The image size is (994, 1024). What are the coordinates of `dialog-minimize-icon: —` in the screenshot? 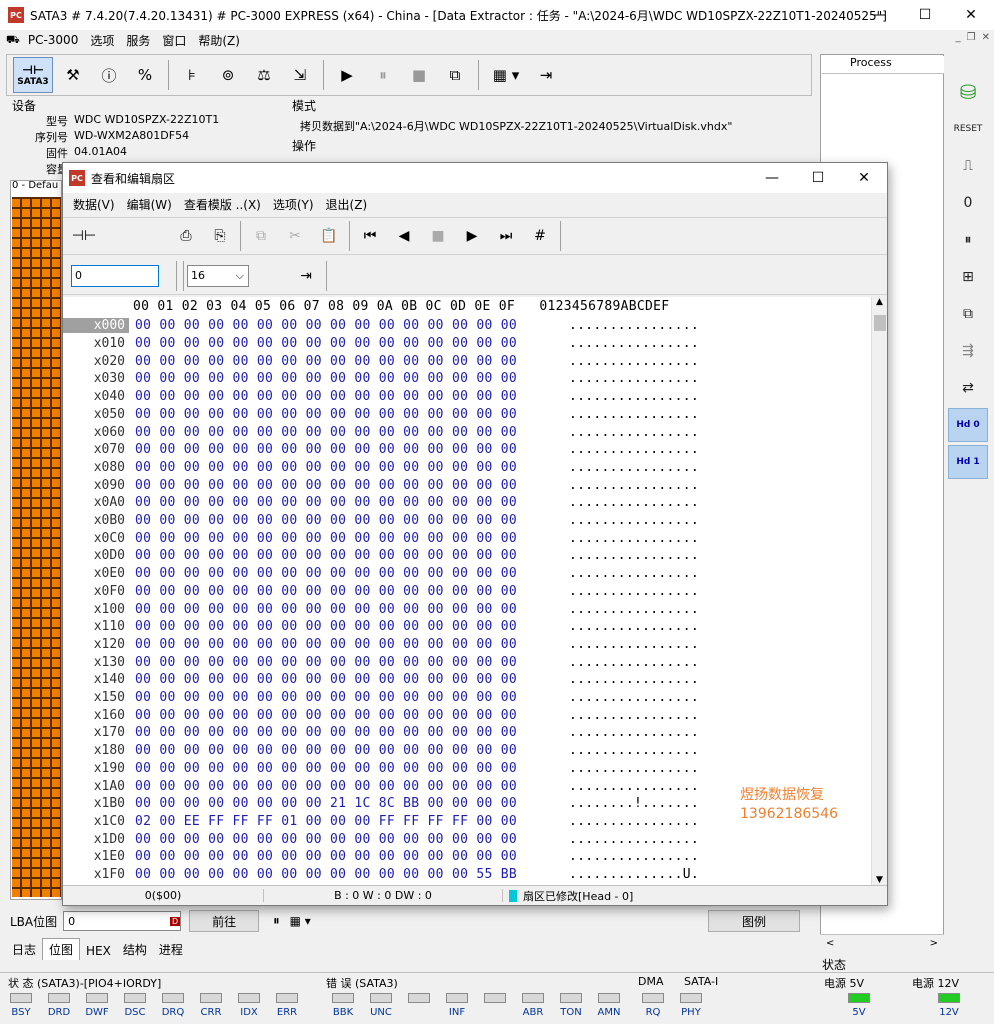 It's located at (772, 178).